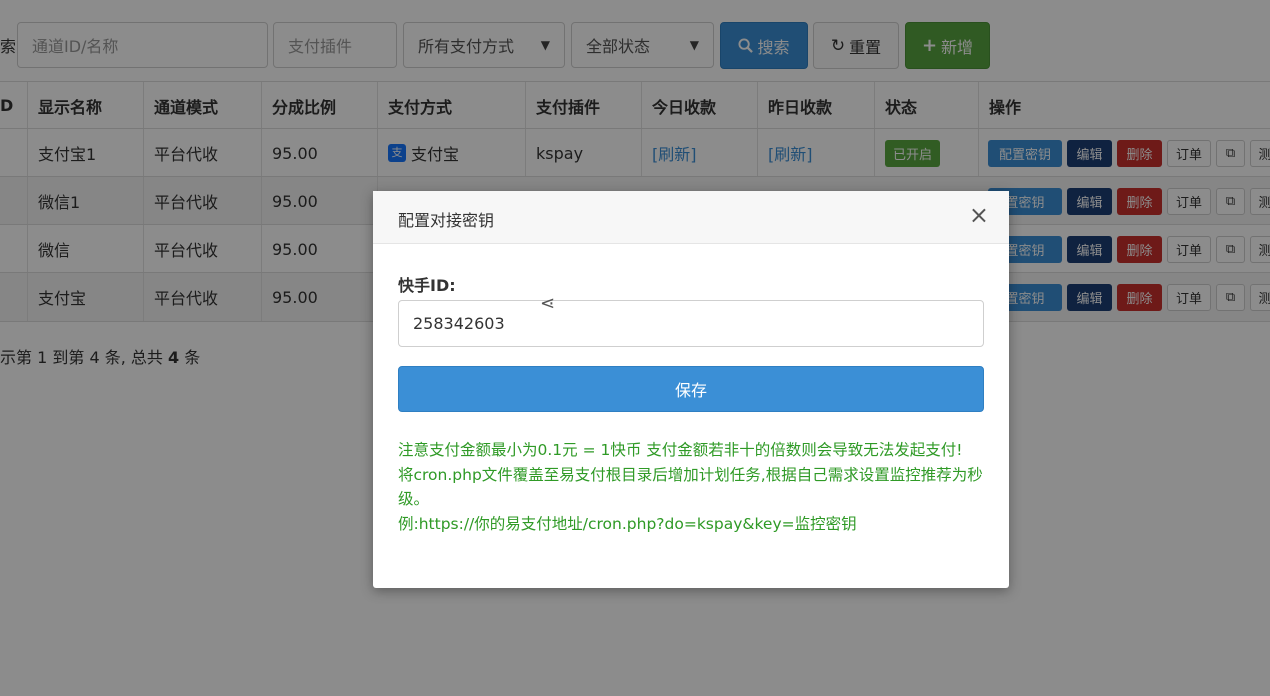 Image resolution: width=1270 pixels, height=696 pixels. Describe the element at coordinates (548, 303) in the screenshot. I see `text-cursor-icon: ⋖` at that location.